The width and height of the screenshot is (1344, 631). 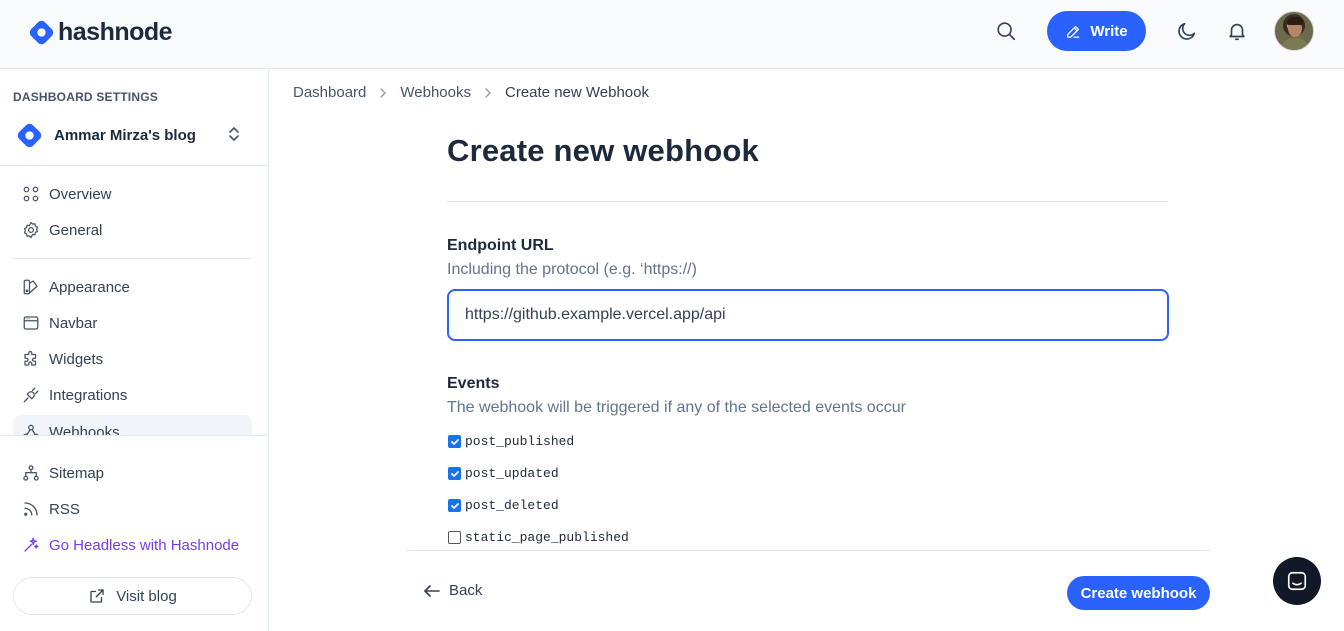 What do you see at coordinates (1294, 31) in the screenshot?
I see `avatar` at bounding box center [1294, 31].